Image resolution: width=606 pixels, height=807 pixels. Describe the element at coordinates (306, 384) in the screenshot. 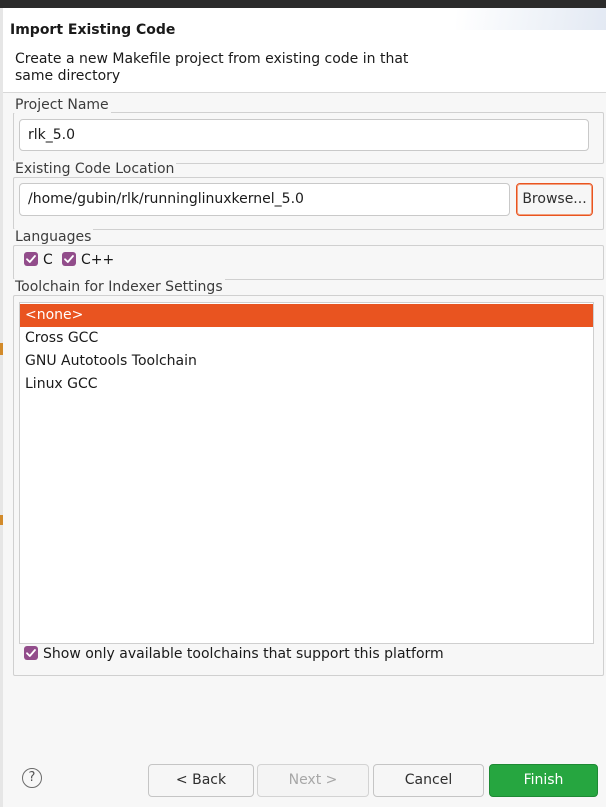

I see `toolchain-item-linux-gcc: Linux GCC` at that location.